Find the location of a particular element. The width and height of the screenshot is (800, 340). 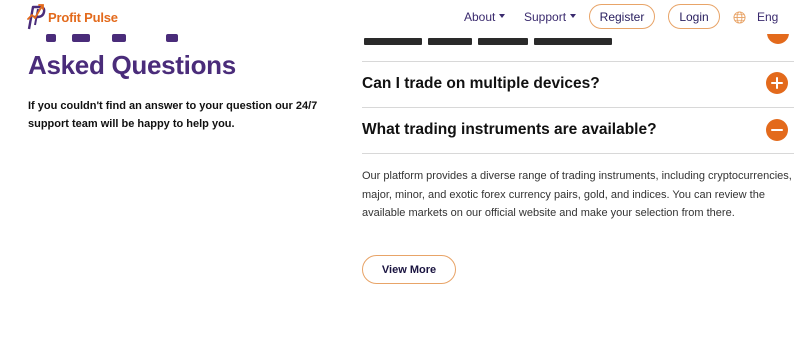

nav-support: Support is located at coordinates (550, 17).